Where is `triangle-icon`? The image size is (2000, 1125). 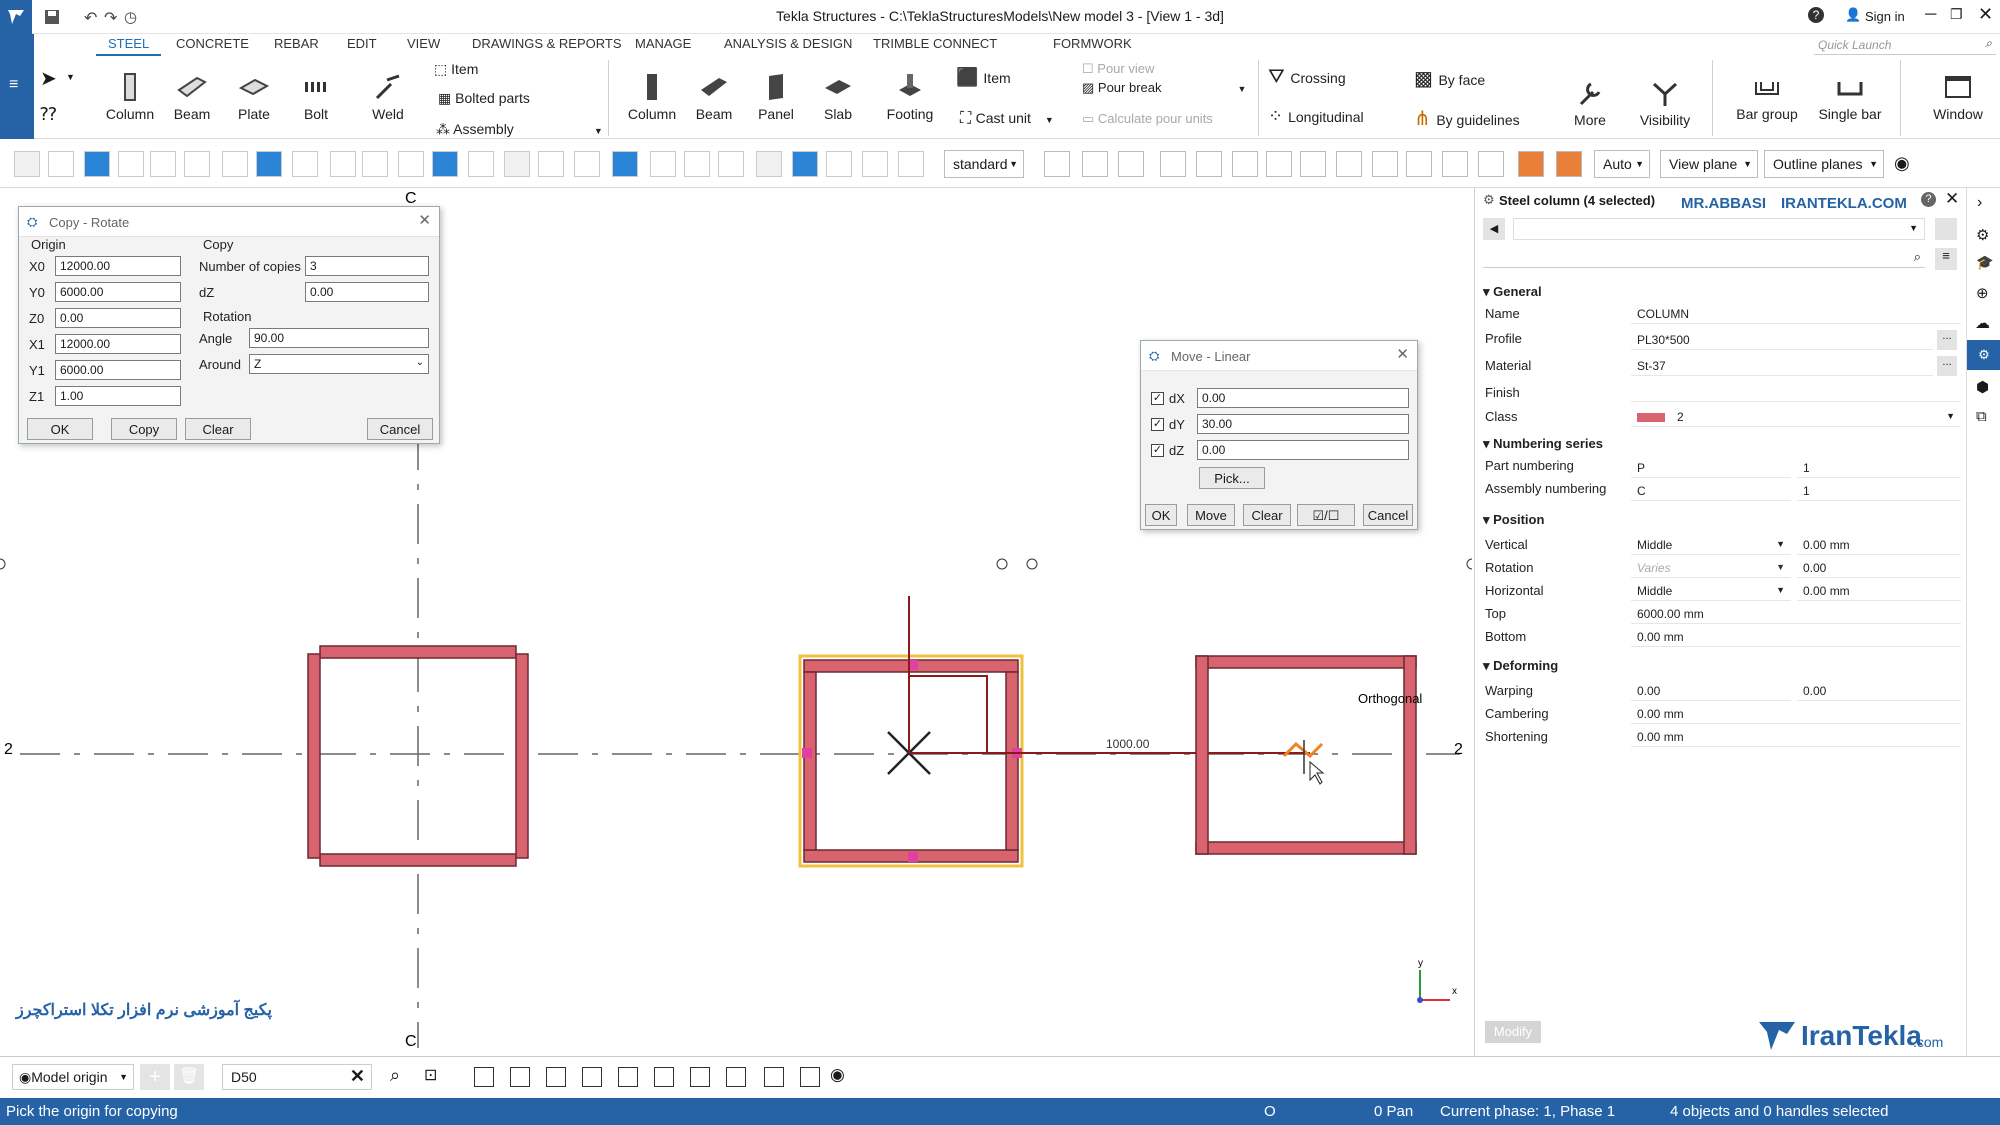 triangle-icon is located at coordinates (61, 164).